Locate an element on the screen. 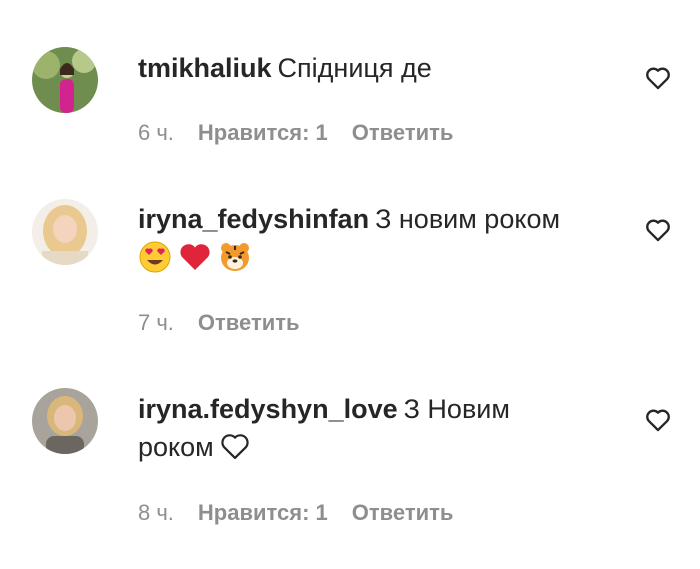 This screenshot has height=569, width=700. comment-time: 8 ч. is located at coordinates (156, 513).